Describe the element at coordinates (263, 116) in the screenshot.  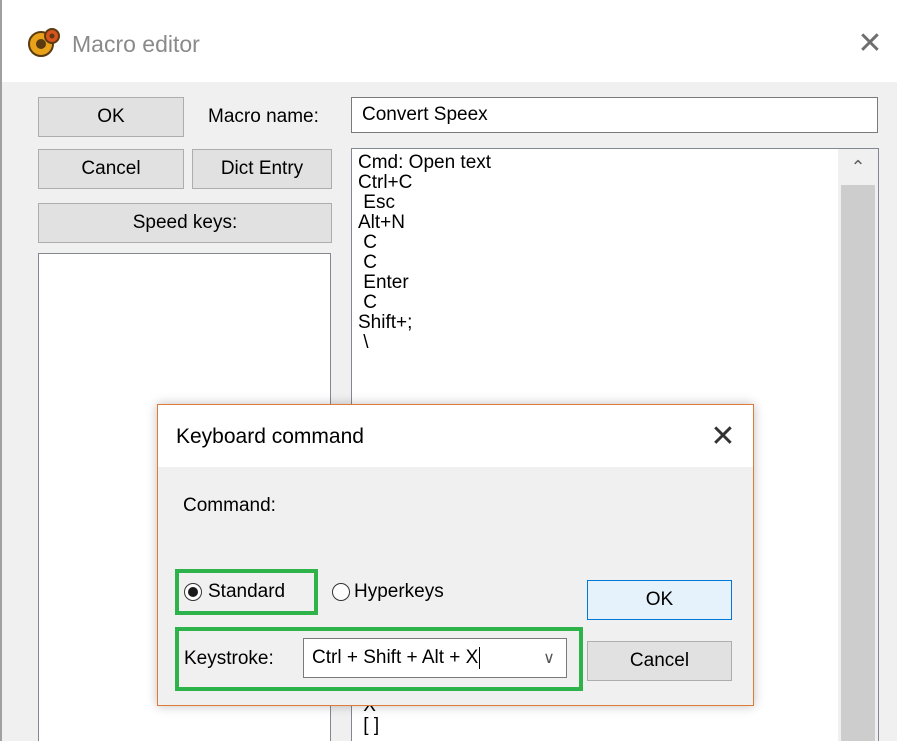
I see `macro-name-label: Macro name:` at that location.